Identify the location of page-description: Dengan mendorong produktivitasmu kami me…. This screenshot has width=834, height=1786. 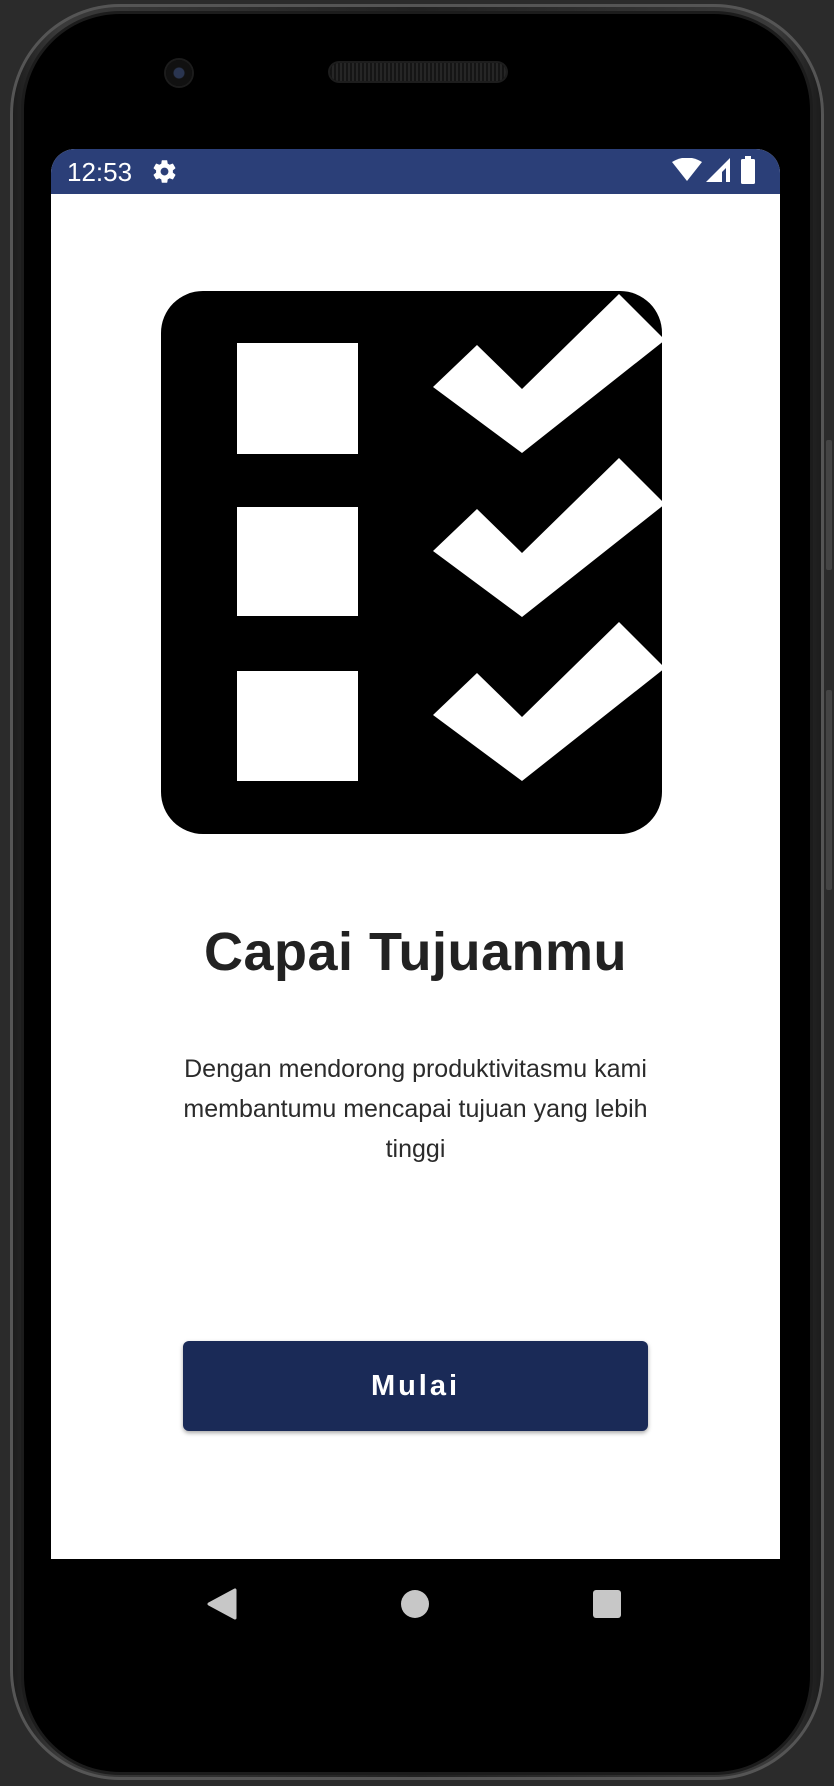
(415, 1109).